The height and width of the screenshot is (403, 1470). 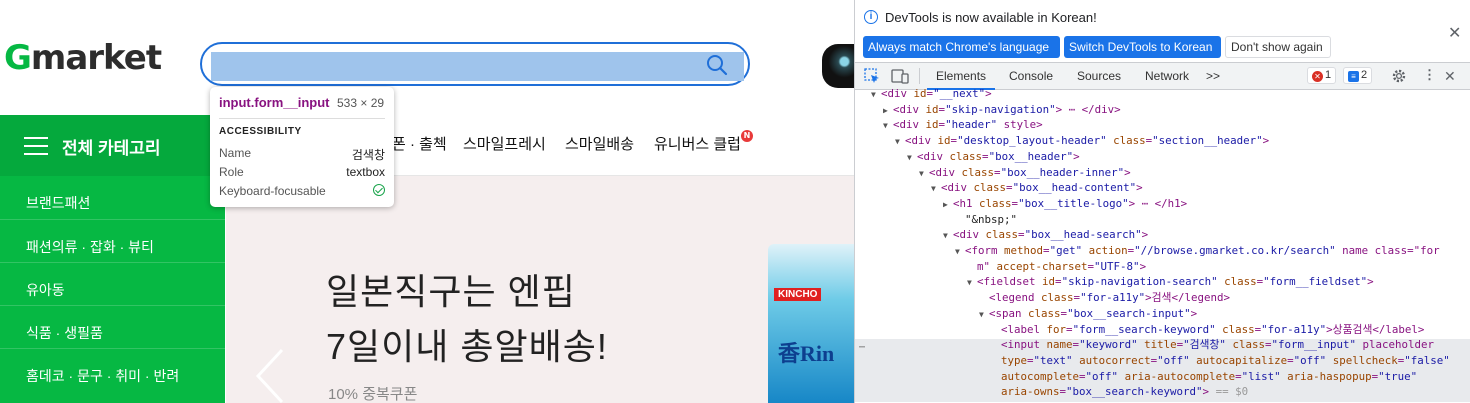 I want to click on message-icon: ≡, so click(x=1353, y=76).